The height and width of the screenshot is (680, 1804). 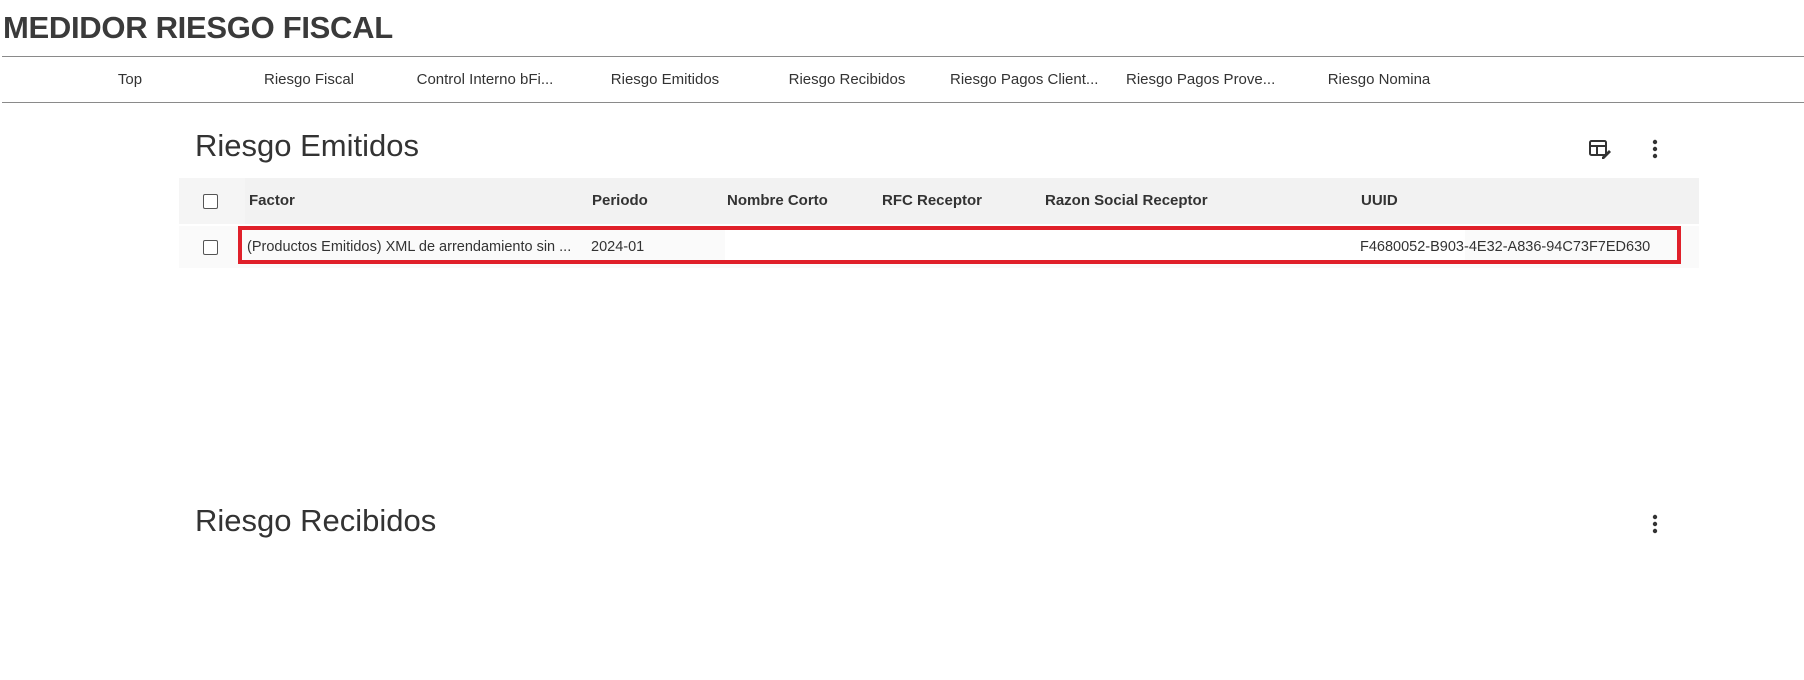 What do you see at coordinates (665, 79) in the screenshot?
I see `tab-riesgo-emitidos: Riesgo Emitidos` at bounding box center [665, 79].